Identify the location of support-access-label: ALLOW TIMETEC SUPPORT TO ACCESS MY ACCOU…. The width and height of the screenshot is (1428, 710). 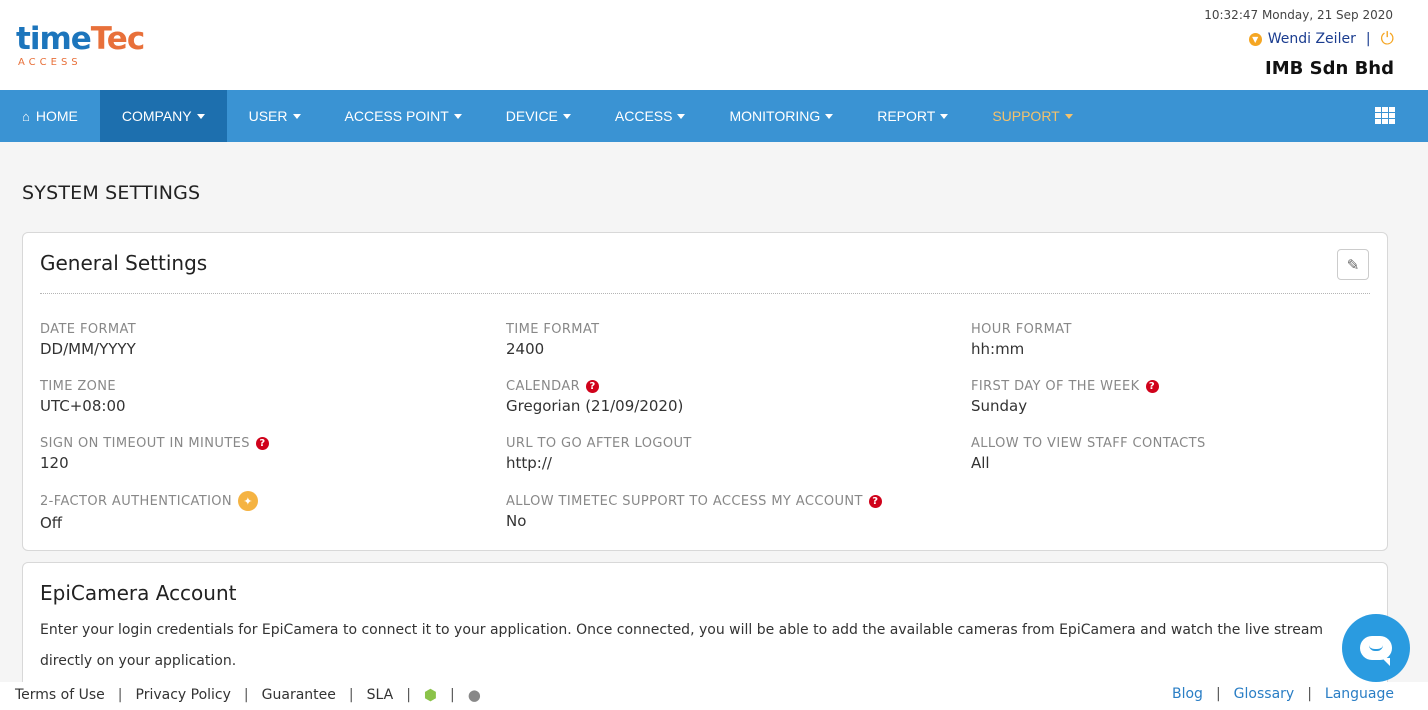
(684, 501).